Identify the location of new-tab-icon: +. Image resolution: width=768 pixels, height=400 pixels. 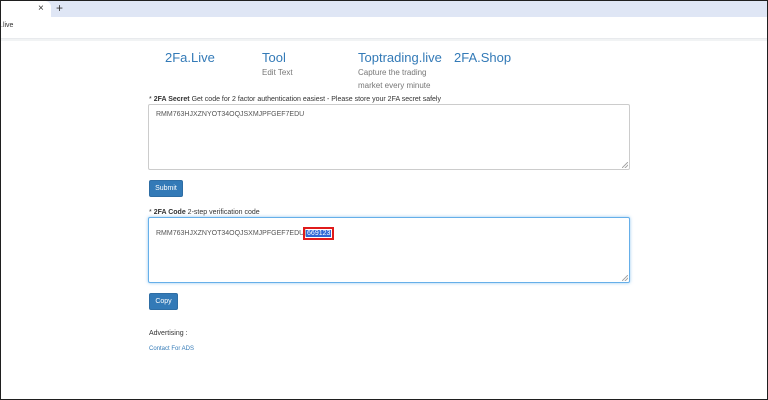
(59, 8).